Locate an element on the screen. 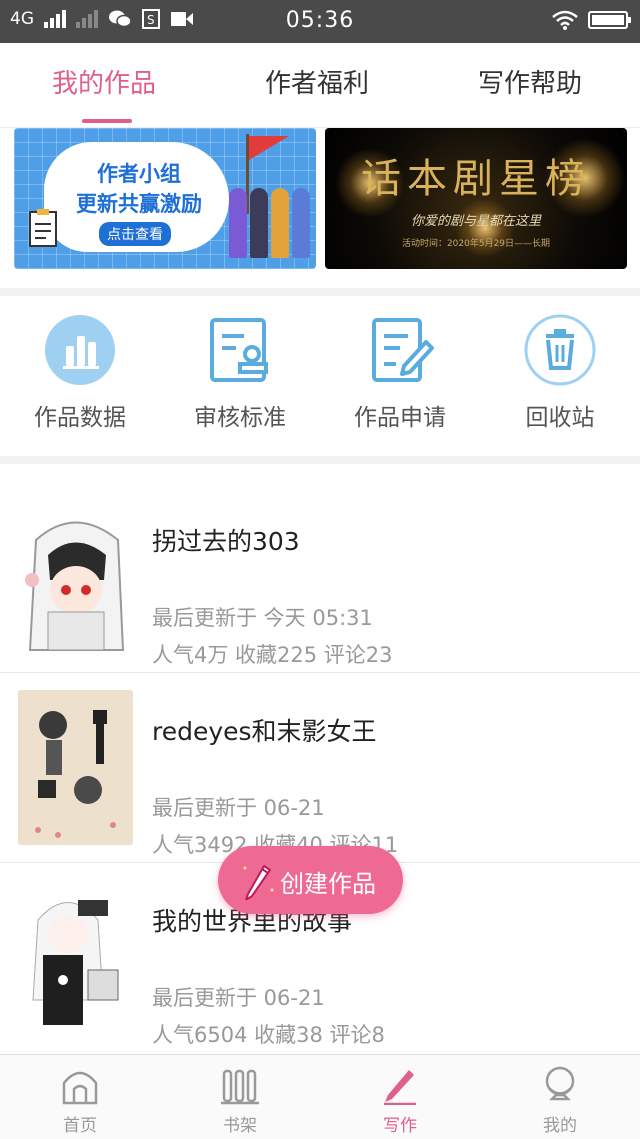  top-tabs: 我的作品 作者福利 写作帮助 is located at coordinates (320, 85).